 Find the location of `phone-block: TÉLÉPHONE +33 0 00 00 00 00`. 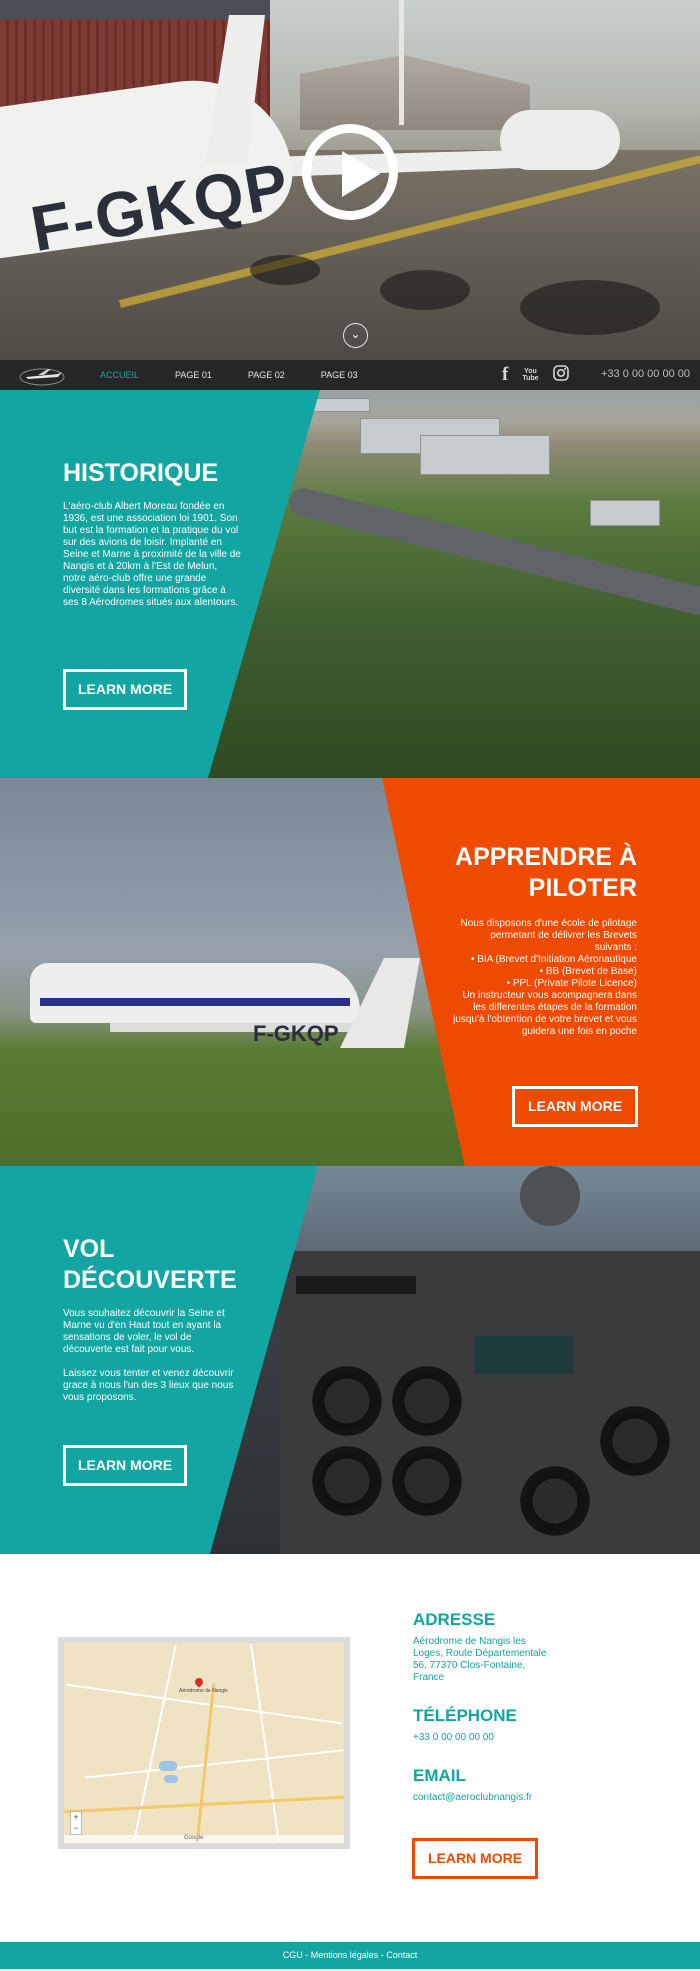

phone-block: TÉLÉPHONE +33 0 00 00 00 00 is located at coordinates (513, 1725).